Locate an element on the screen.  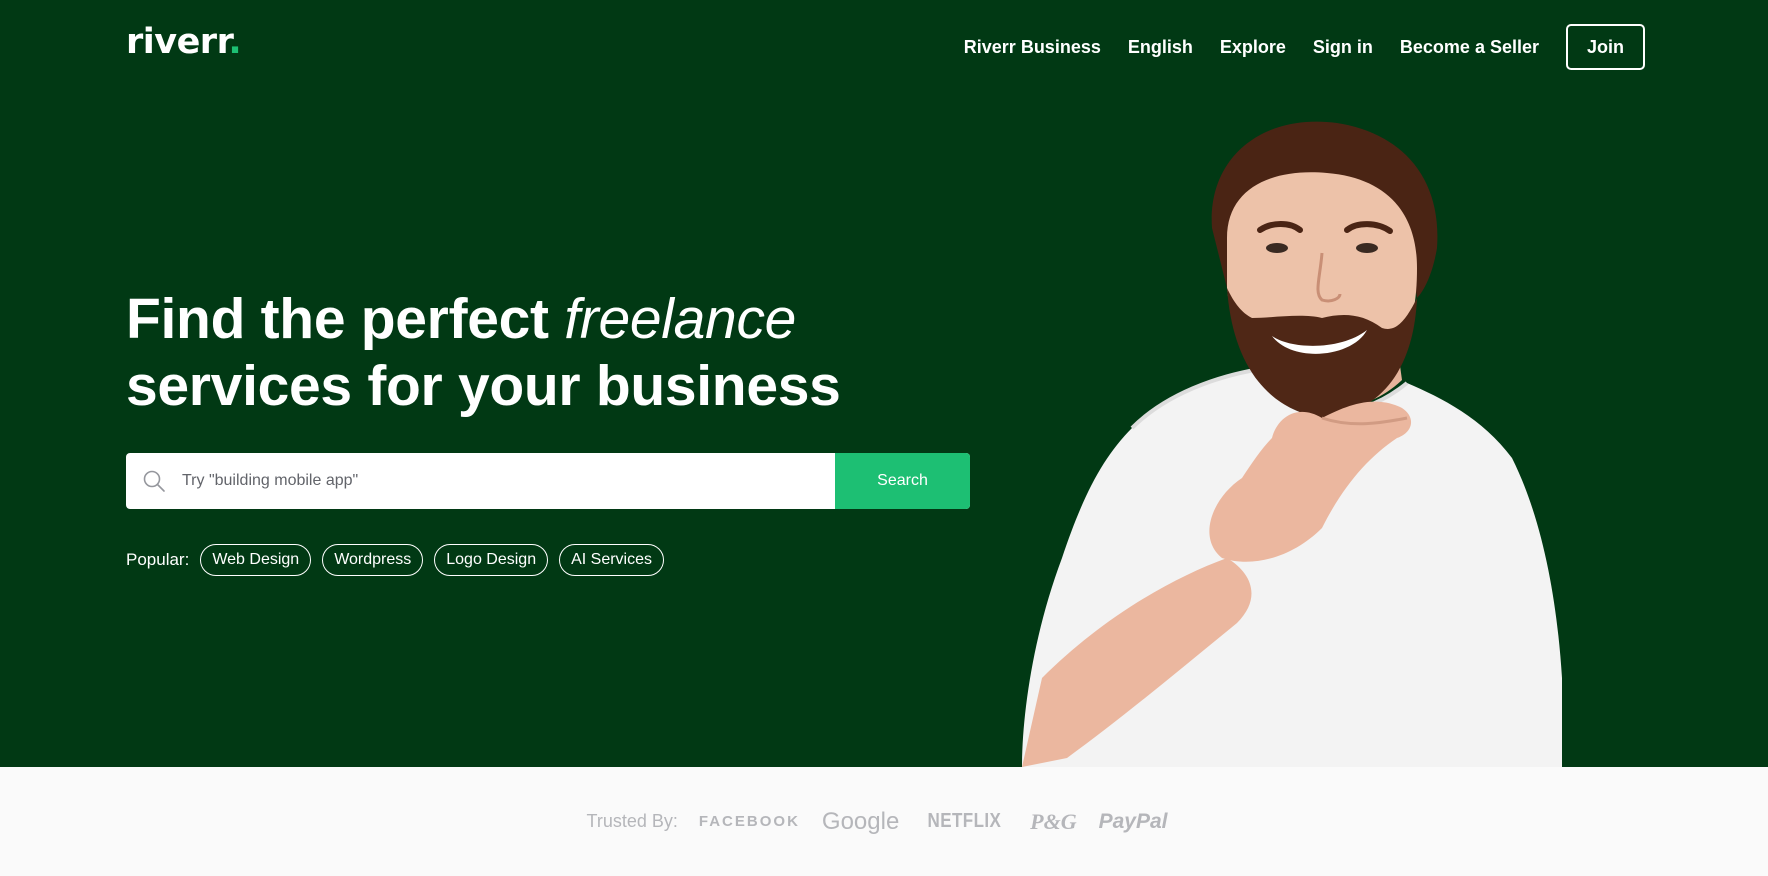
search-icon is located at coordinates (154, 481).